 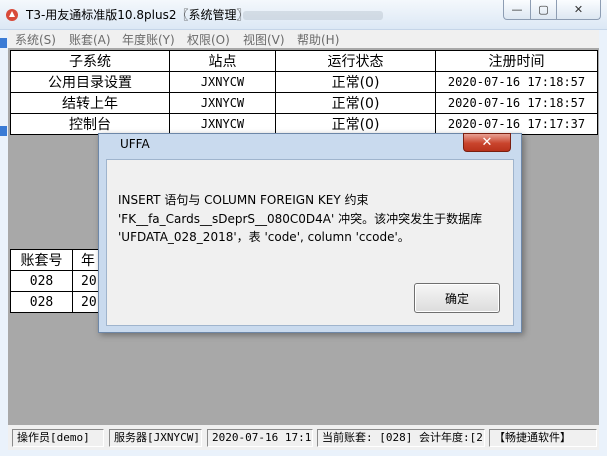 I want to click on maximize-button: ▢, so click(x=543, y=10).